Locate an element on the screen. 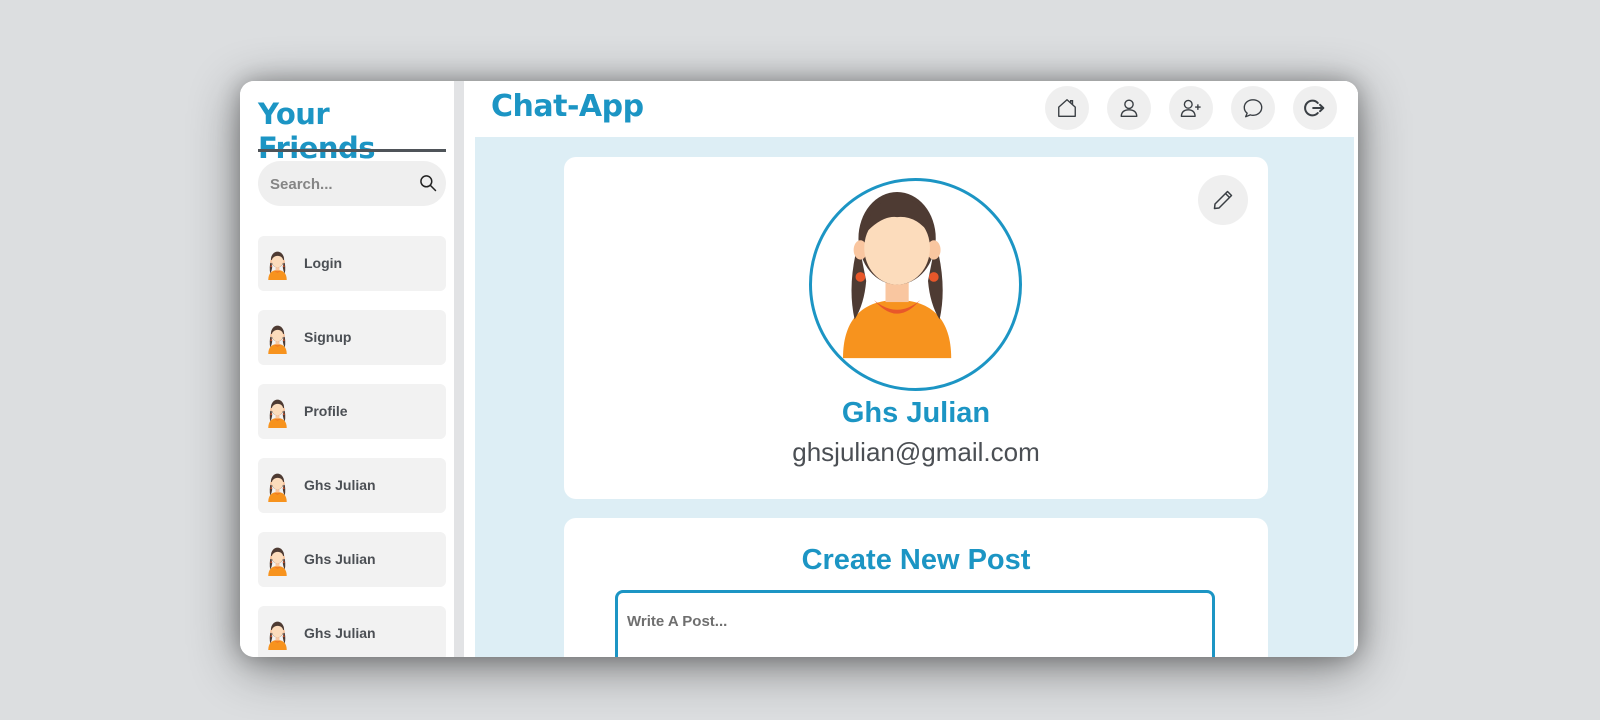 Image resolution: width=1600 pixels, height=720 pixels. user-icon is located at coordinates (1129, 108).